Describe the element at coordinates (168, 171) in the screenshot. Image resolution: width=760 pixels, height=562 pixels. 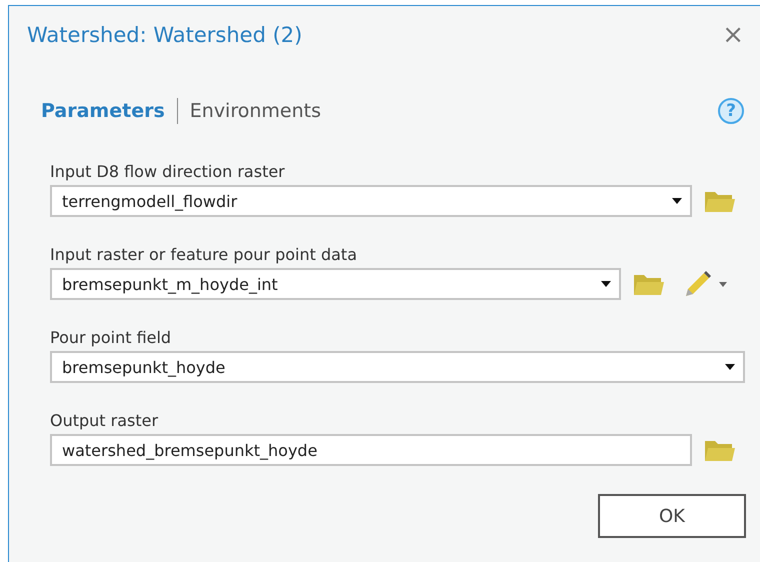
I see `parameter-label: Input D8 flow direction raster` at that location.